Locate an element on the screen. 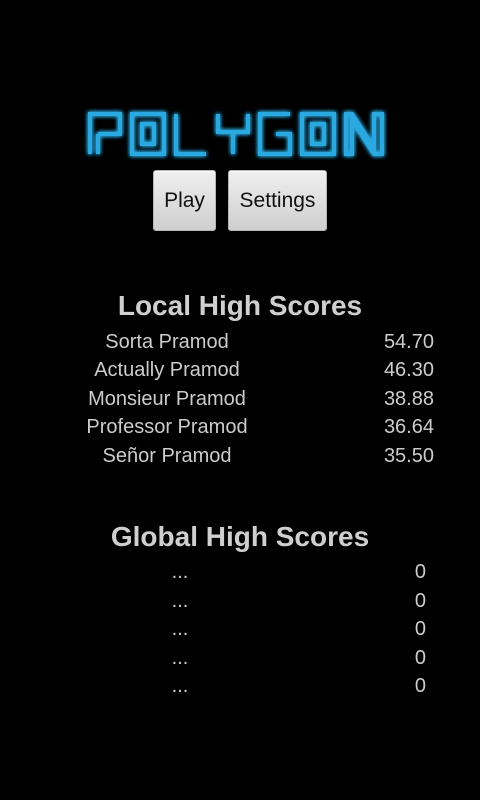 This screenshot has width=480, height=800. play-button: Play is located at coordinates (184, 200).